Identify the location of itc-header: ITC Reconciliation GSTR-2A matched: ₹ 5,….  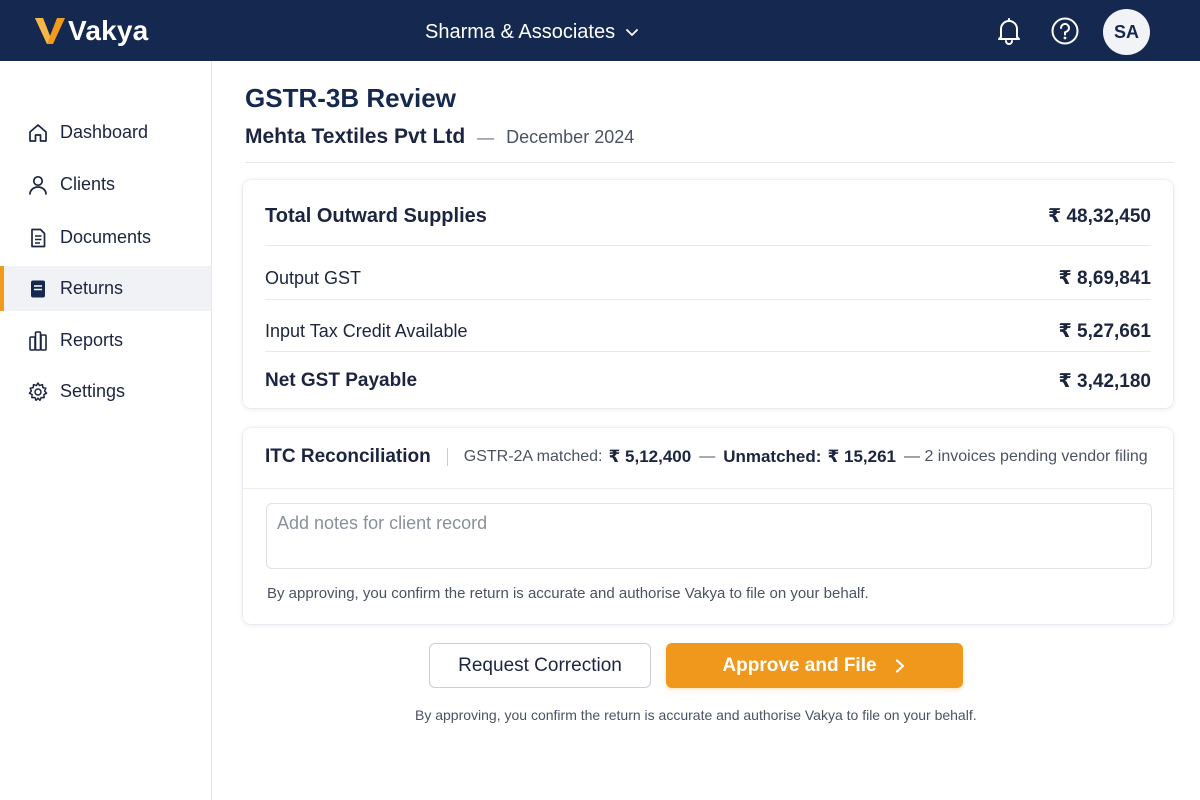
(710, 457).